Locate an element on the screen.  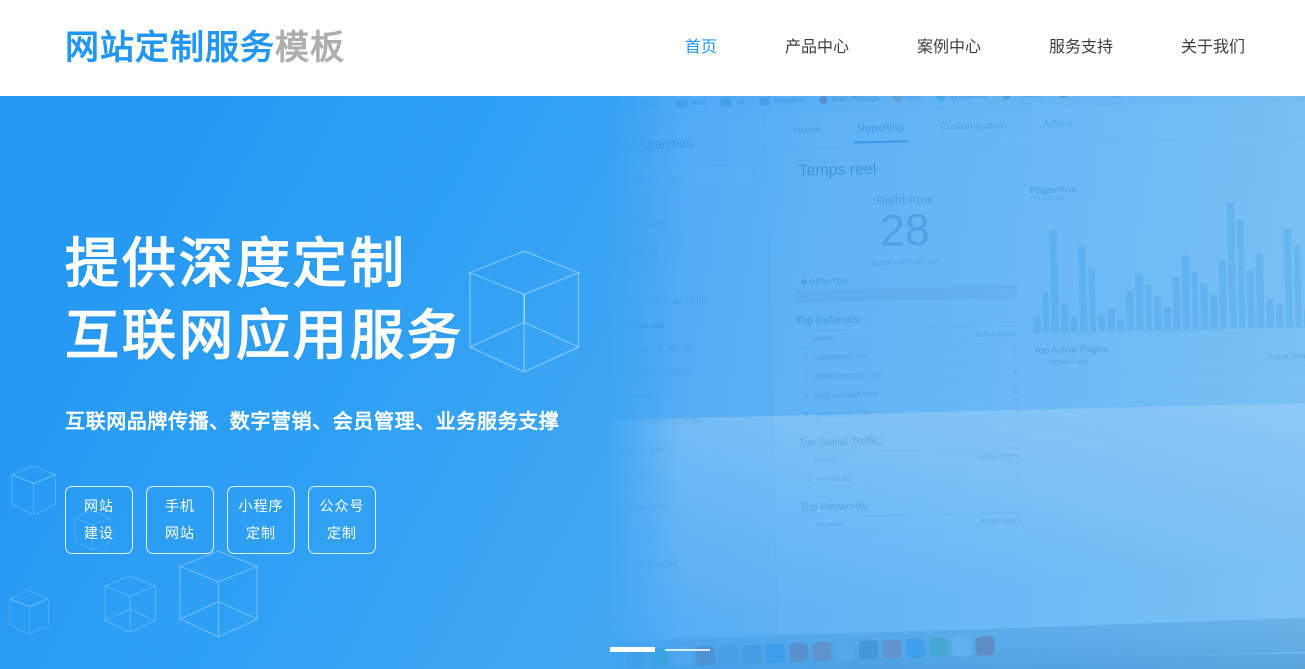
hero-subtitle: 互联网品牌传播、数字营销、会员管理、业务服务支撑 is located at coordinates (312, 421).